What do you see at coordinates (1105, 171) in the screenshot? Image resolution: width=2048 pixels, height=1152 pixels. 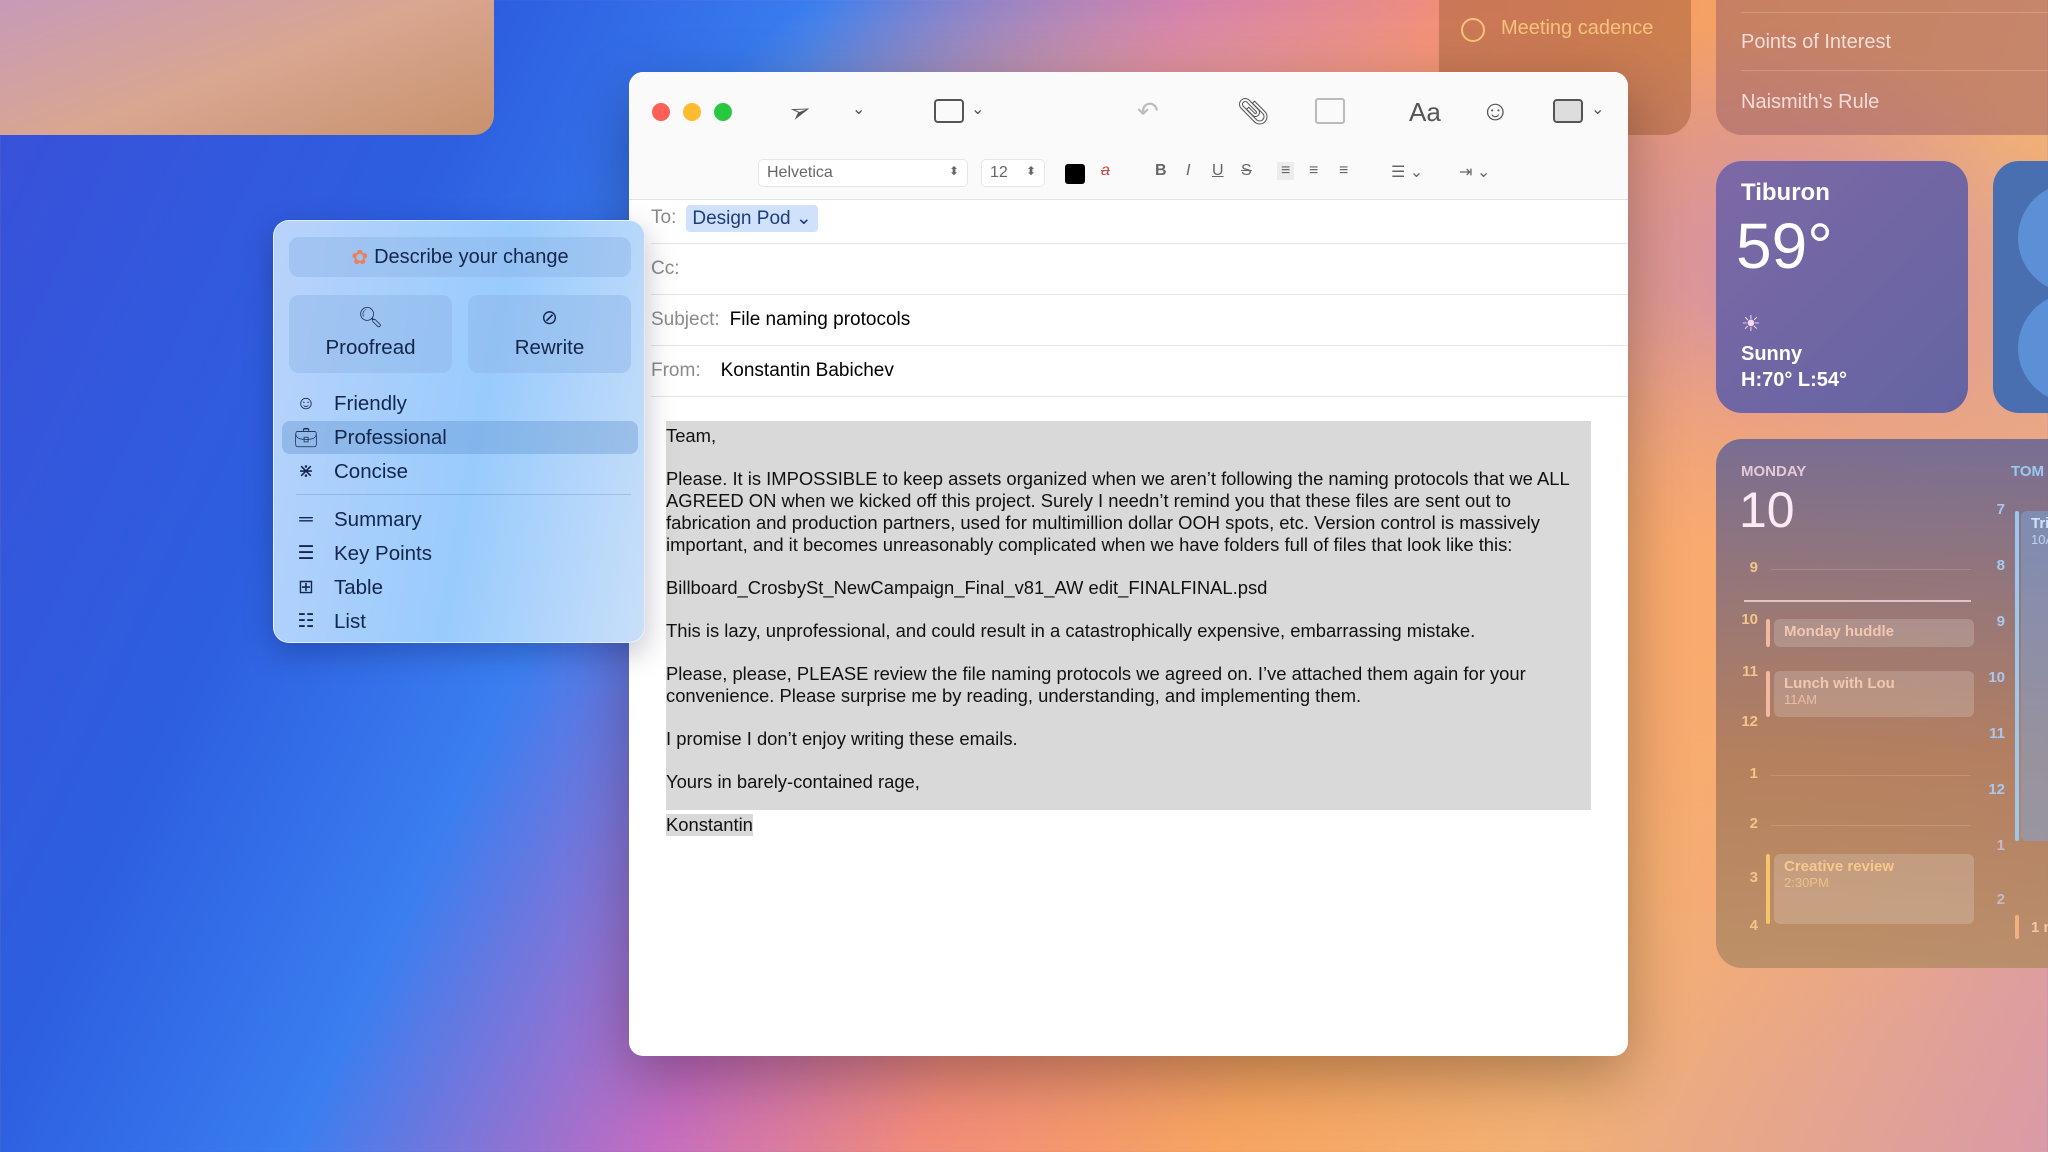 I see `background-color-button: a` at bounding box center [1105, 171].